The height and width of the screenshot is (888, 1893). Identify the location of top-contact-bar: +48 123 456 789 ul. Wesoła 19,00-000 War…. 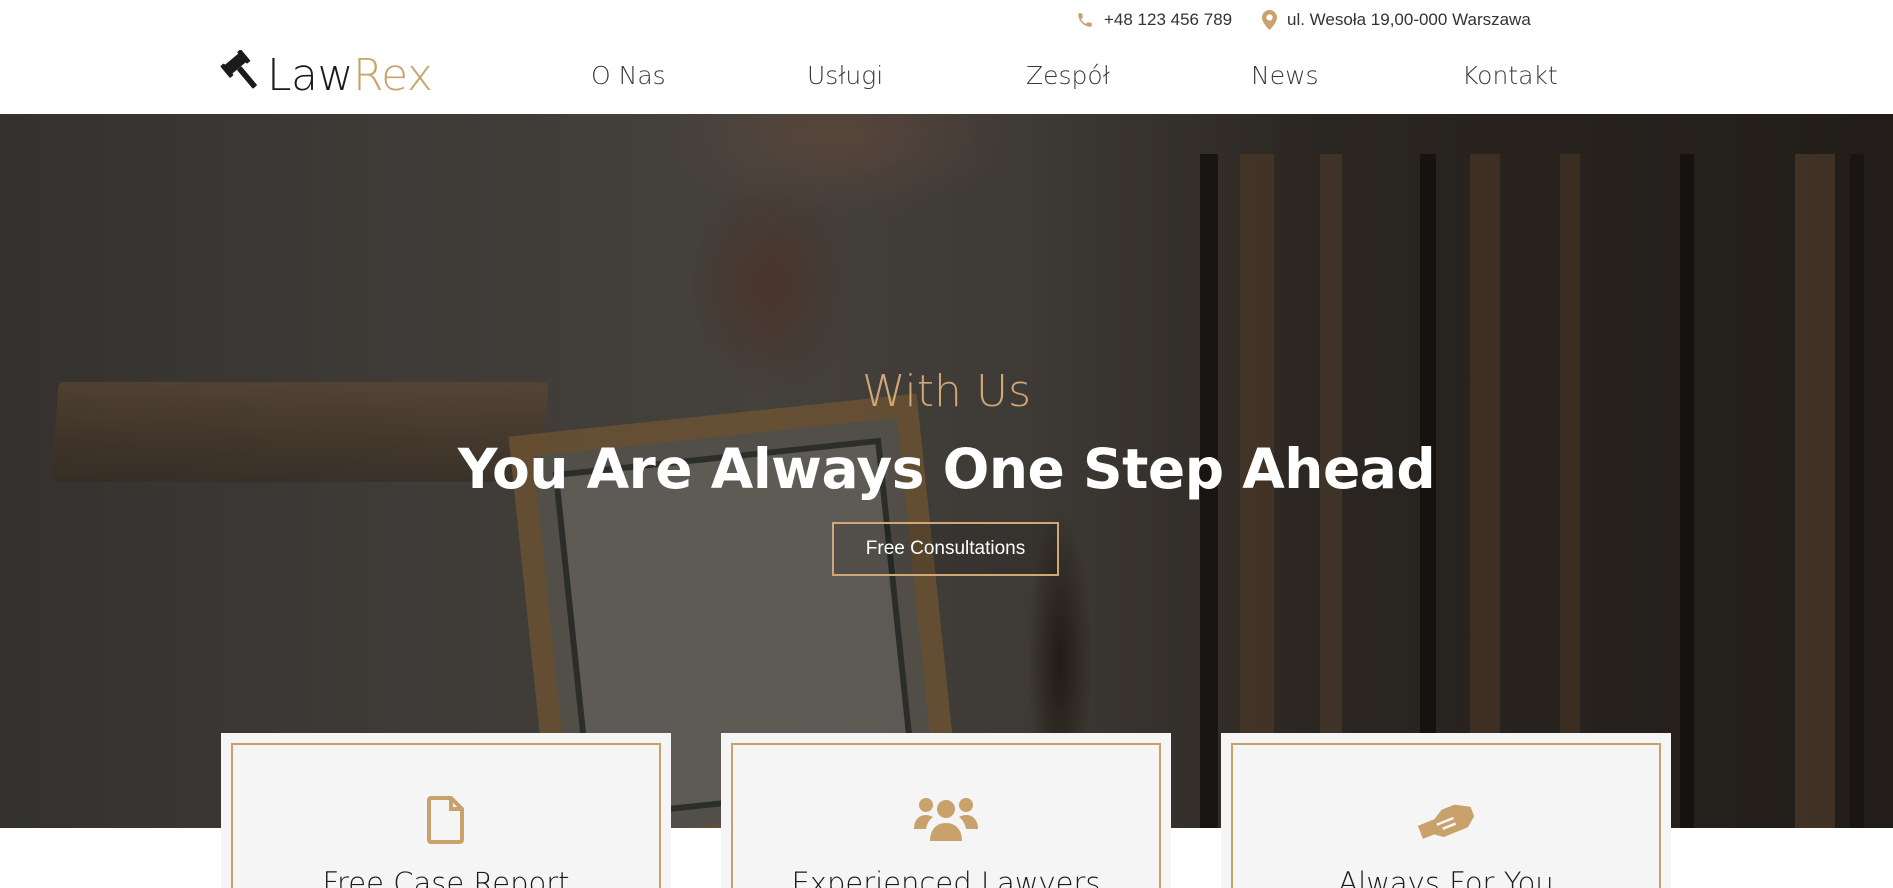
(946, 21).